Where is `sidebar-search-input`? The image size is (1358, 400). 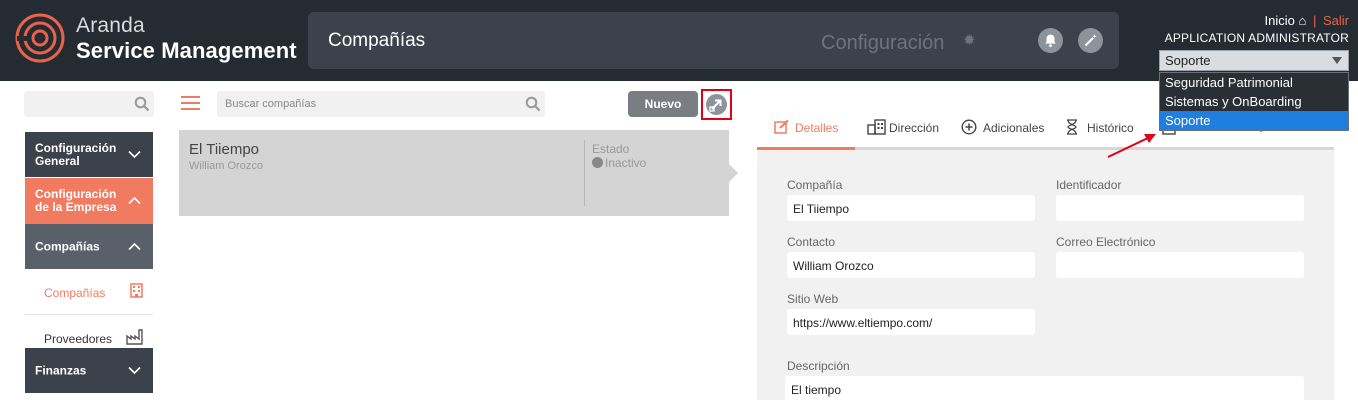 sidebar-search-input is located at coordinates (89, 104).